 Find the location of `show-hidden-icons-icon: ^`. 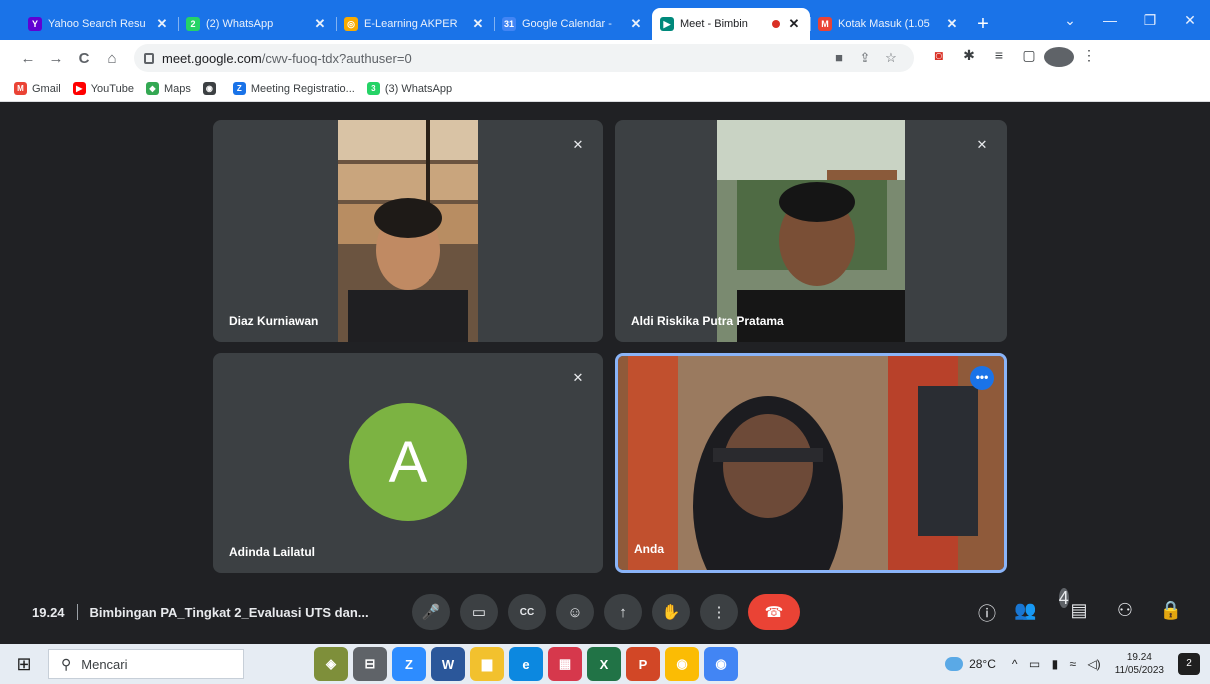

show-hidden-icons-icon: ^ is located at coordinates (1015, 664).